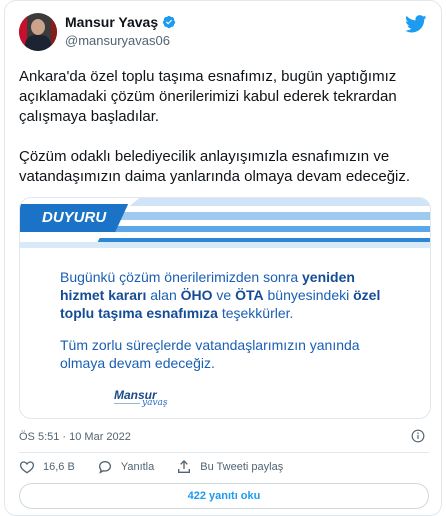 Image resolution: width=446 pixels, height=516 pixels. Describe the element at coordinates (416, 24) in the screenshot. I see `twitter-bird-icon` at that location.